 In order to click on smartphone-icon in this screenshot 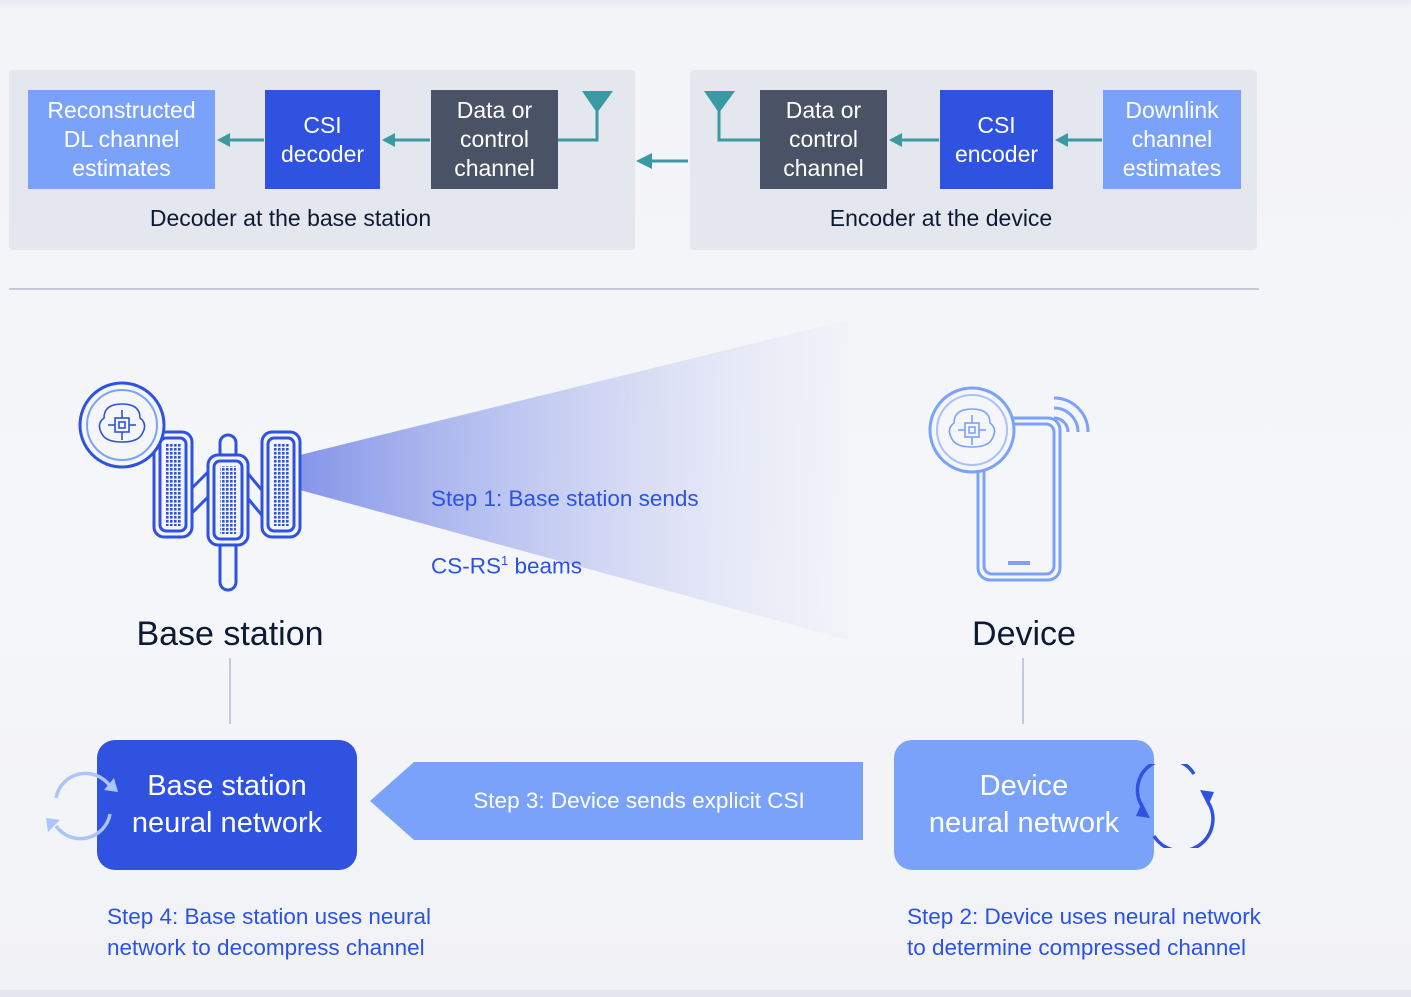, I will do `click(1009, 484)`.